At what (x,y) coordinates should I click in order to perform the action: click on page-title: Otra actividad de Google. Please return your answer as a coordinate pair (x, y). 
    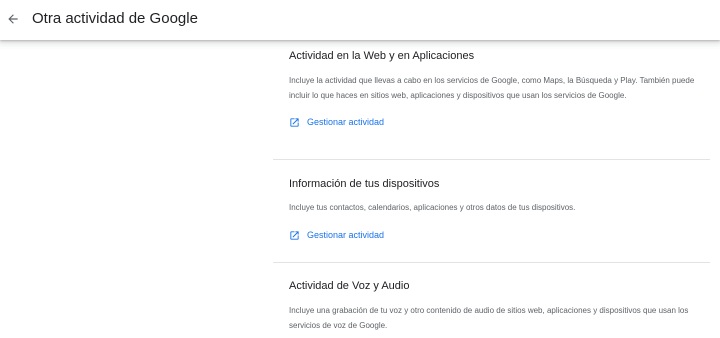
    Looking at the image, I should click on (115, 18).